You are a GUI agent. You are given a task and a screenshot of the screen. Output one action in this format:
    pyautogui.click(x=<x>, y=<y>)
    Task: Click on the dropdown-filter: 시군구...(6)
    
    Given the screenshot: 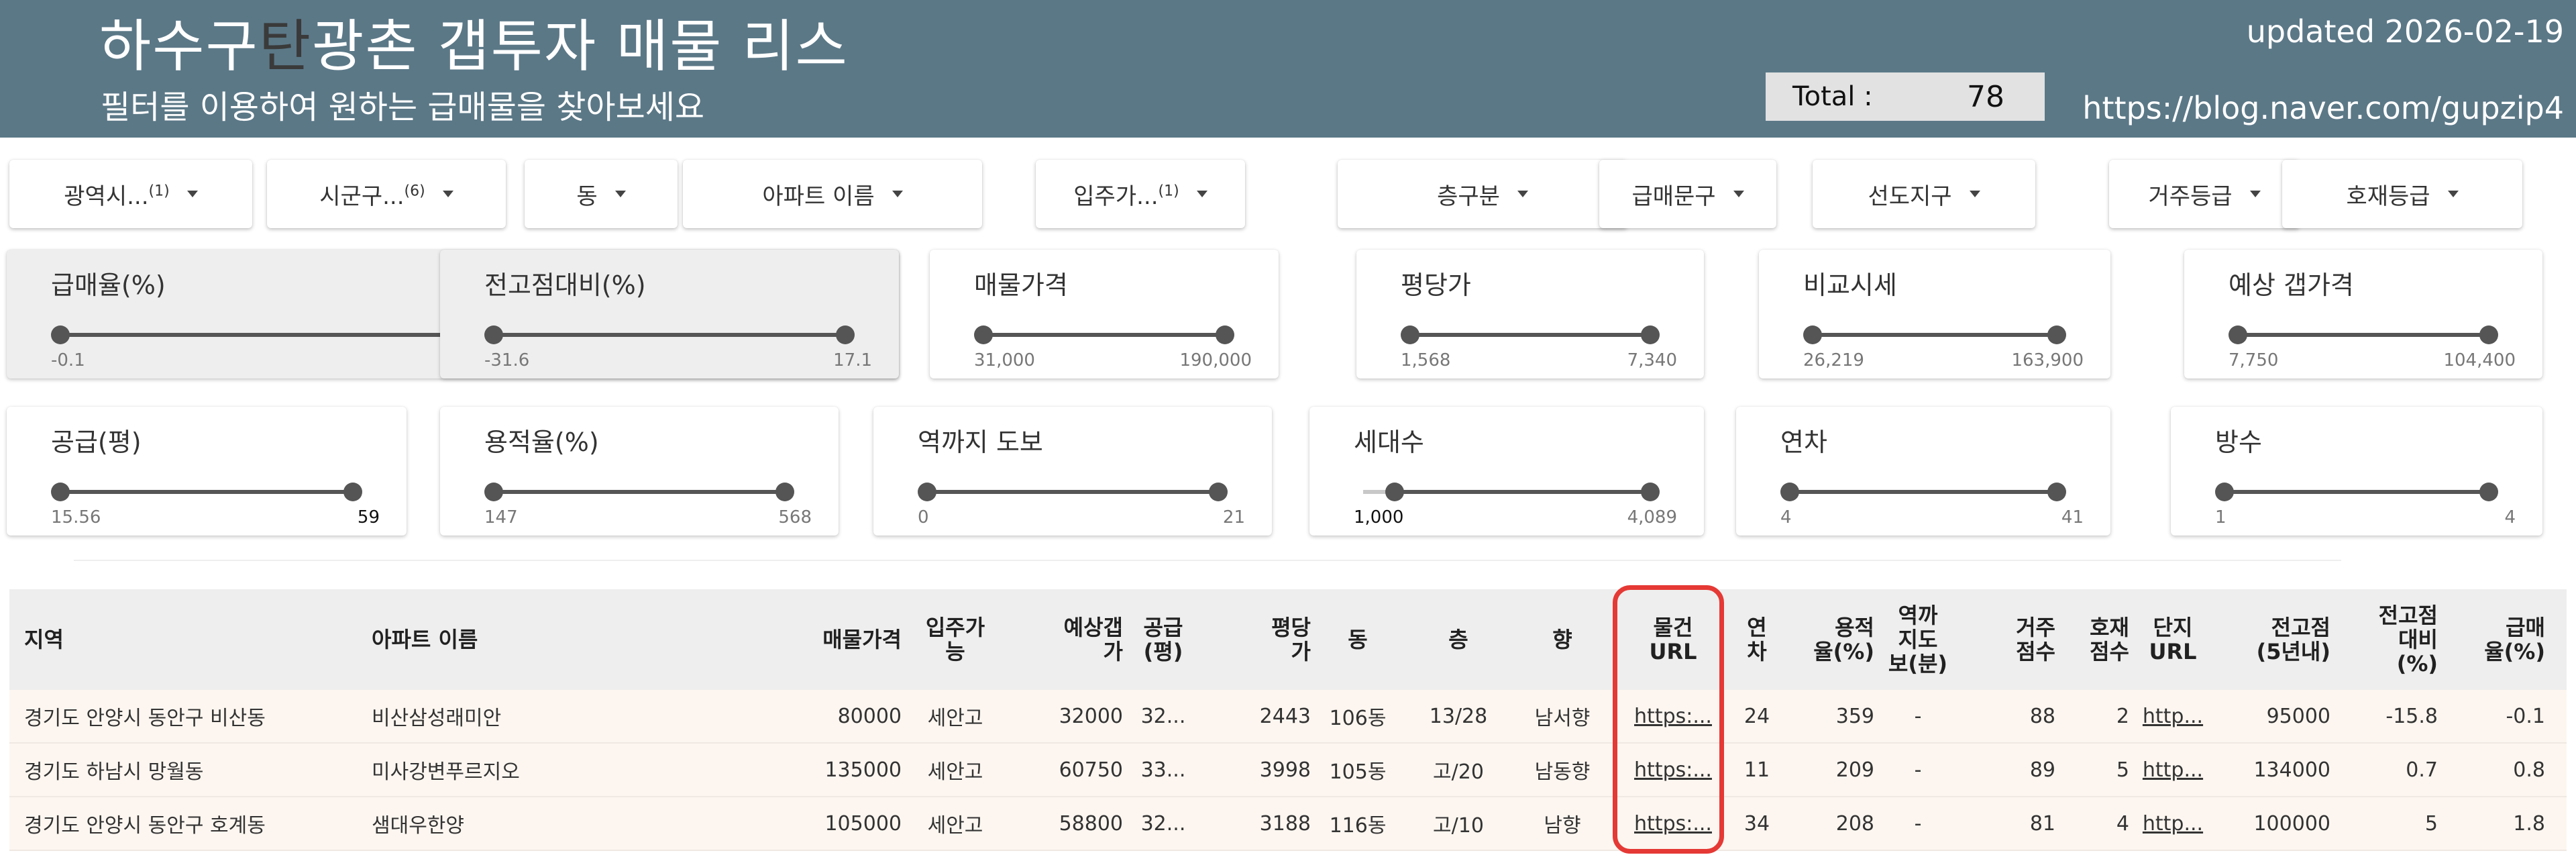 What is the action you would take?
    pyautogui.click(x=386, y=194)
    